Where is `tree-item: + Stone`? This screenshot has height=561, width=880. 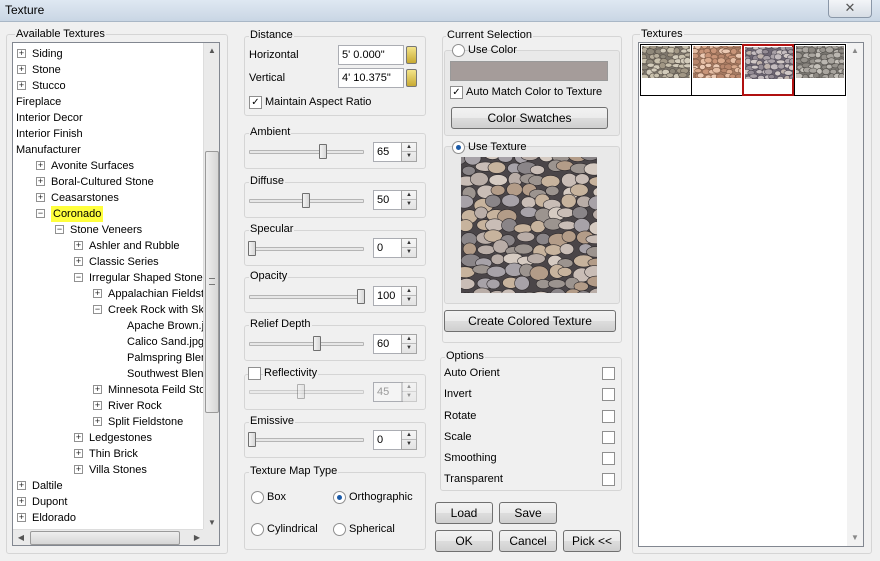
tree-item: + Stone is located at coordinates (108, 70).